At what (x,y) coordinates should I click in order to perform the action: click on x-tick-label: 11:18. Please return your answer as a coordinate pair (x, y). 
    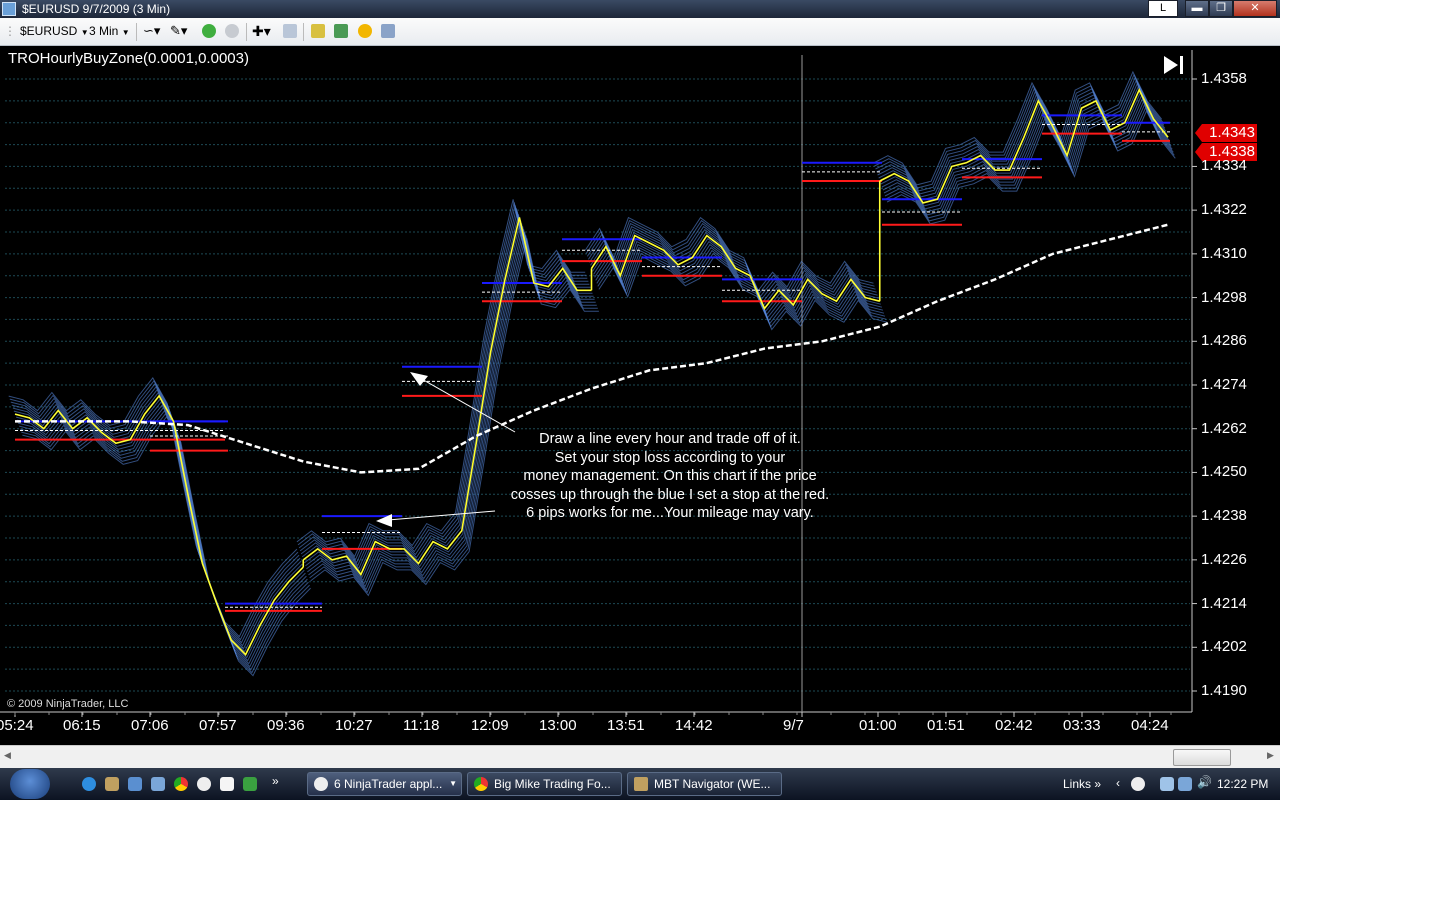
    Looking at the image, I should click on (421, 725).